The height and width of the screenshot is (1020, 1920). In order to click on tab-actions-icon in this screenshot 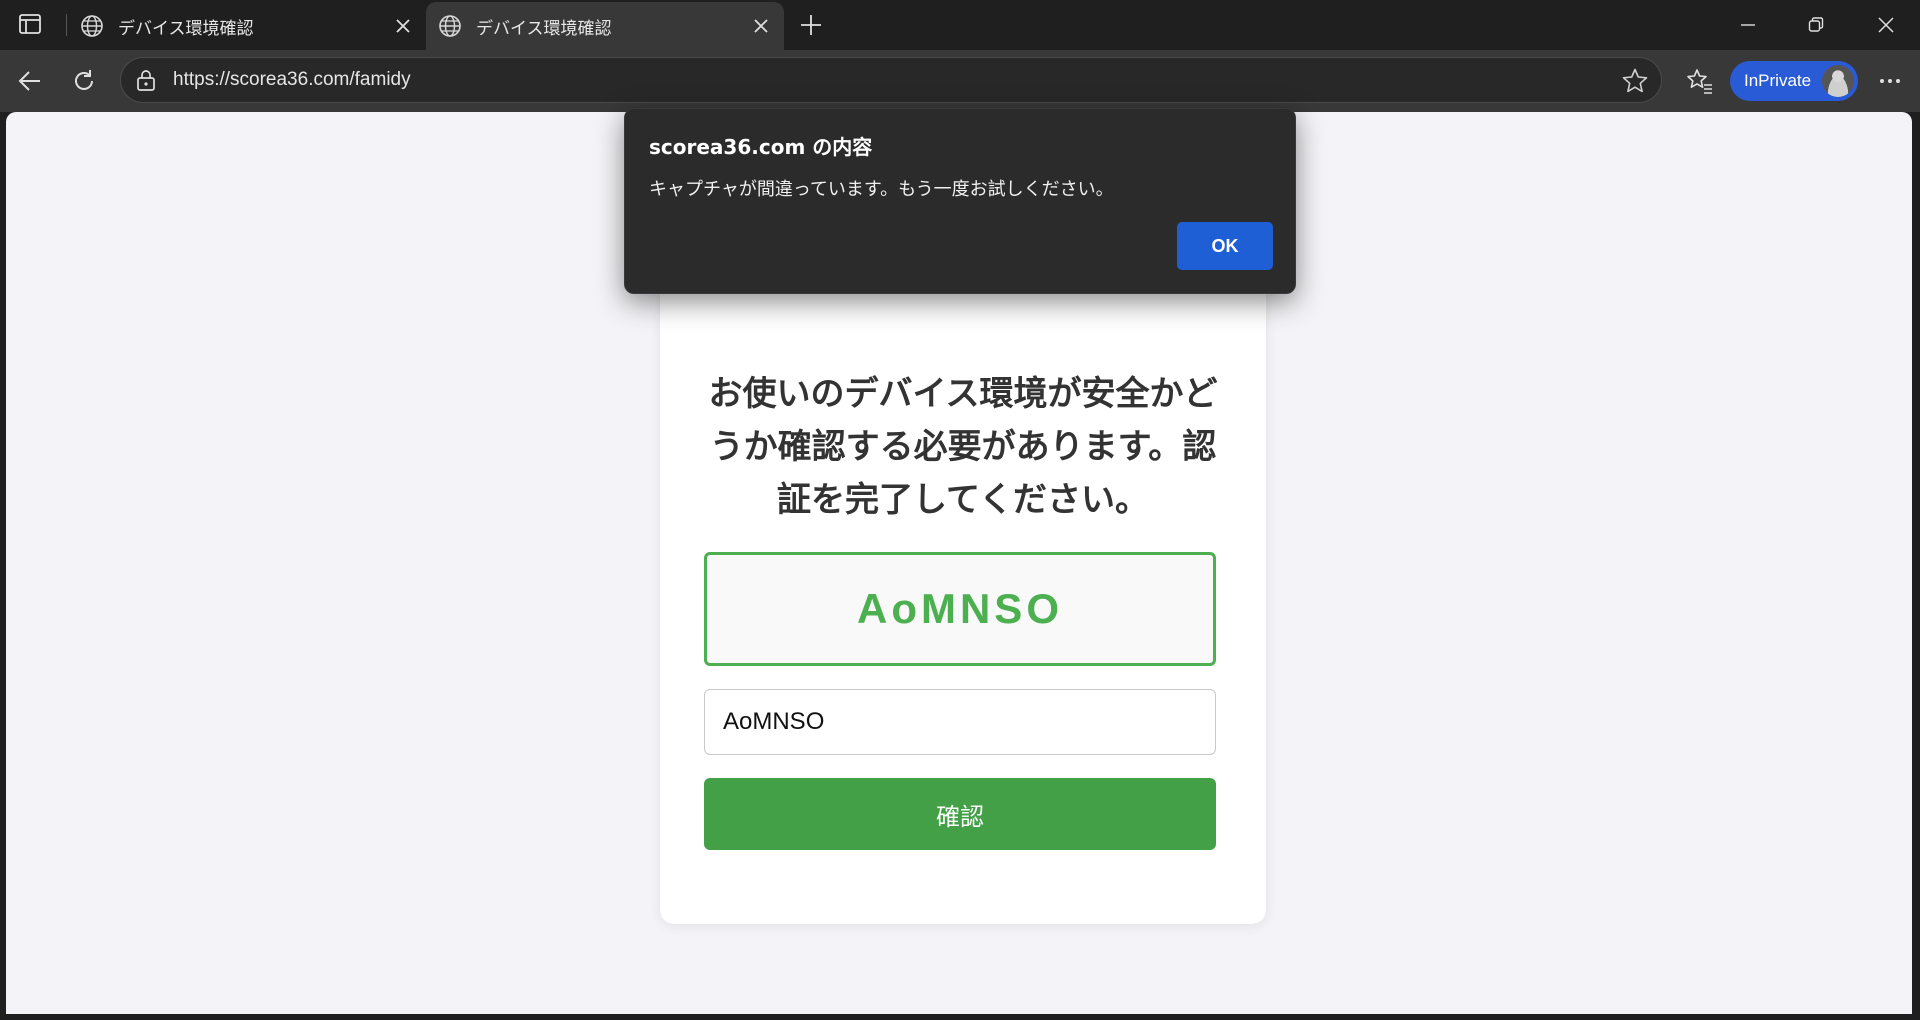, I will do `click(30, 24)`.